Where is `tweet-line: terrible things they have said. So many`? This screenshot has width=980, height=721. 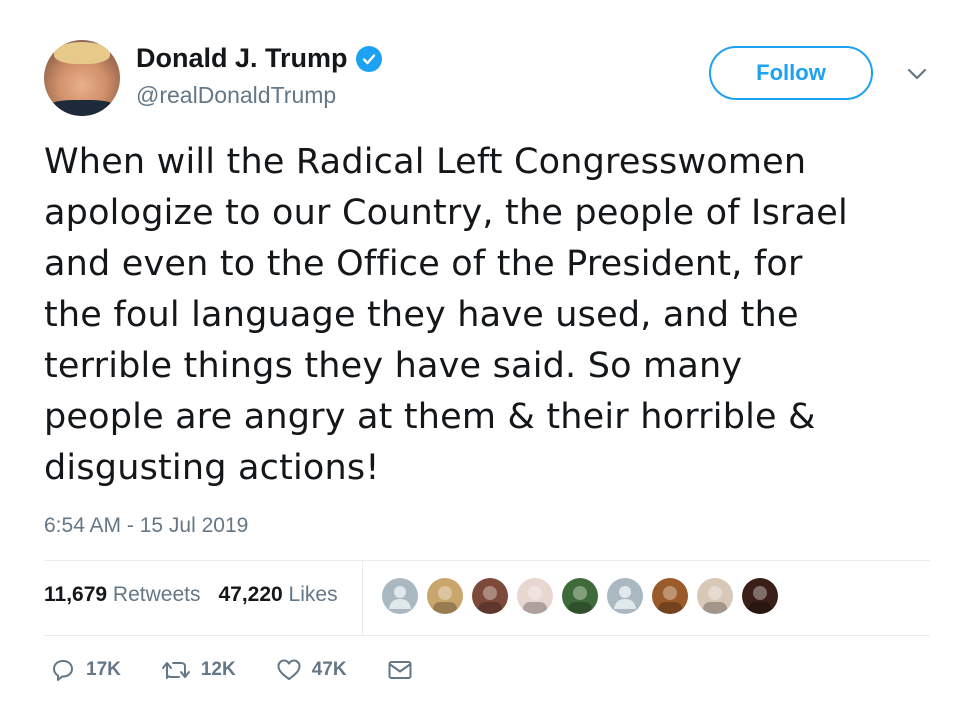 tweet-line: terrible things they have said. So many is located at coordinates (393, 366).